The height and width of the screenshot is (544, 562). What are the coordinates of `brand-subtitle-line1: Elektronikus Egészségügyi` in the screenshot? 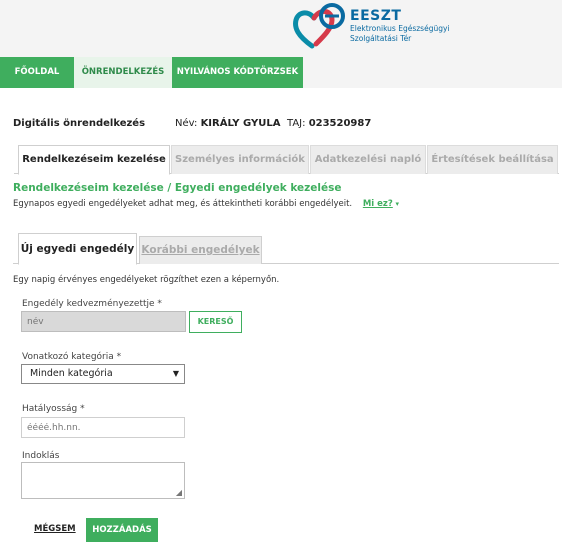 It's located at (400, 28).